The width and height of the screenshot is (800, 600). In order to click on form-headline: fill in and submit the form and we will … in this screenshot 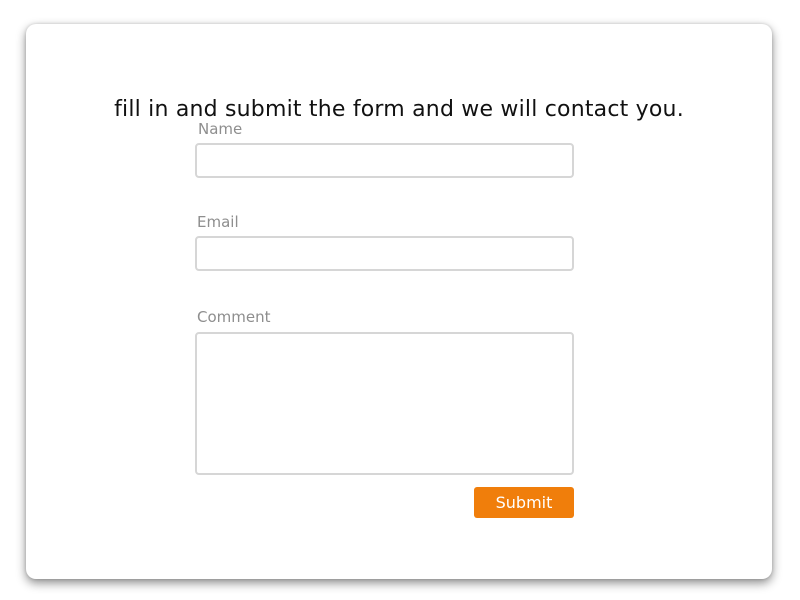, I will do `click(399, 109)`.